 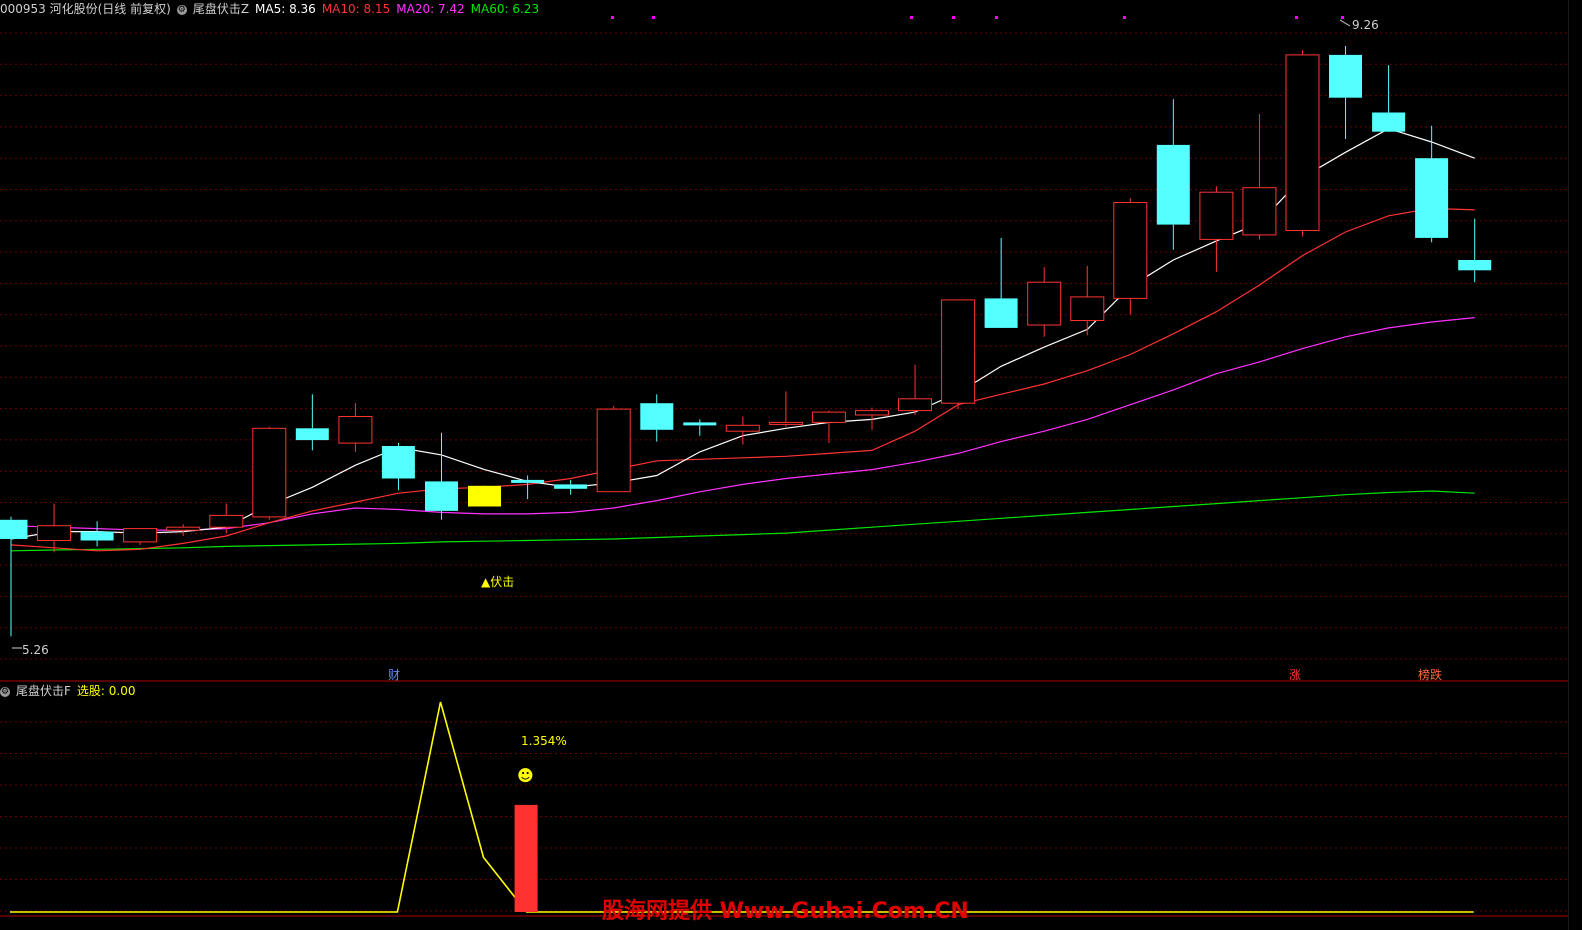 What do you see at coordinates (430, 9) in the screenshot?
I see `ma20-value: MA20: 7.42` at bounding box center [430, 9].